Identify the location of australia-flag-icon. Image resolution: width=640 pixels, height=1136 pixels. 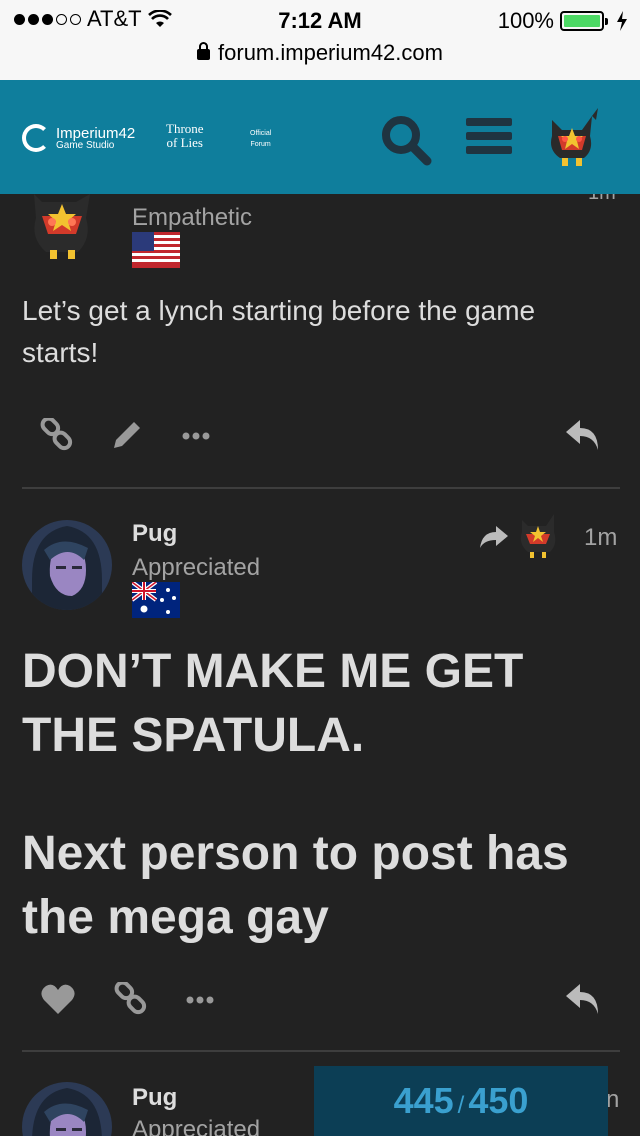
(156, 600).